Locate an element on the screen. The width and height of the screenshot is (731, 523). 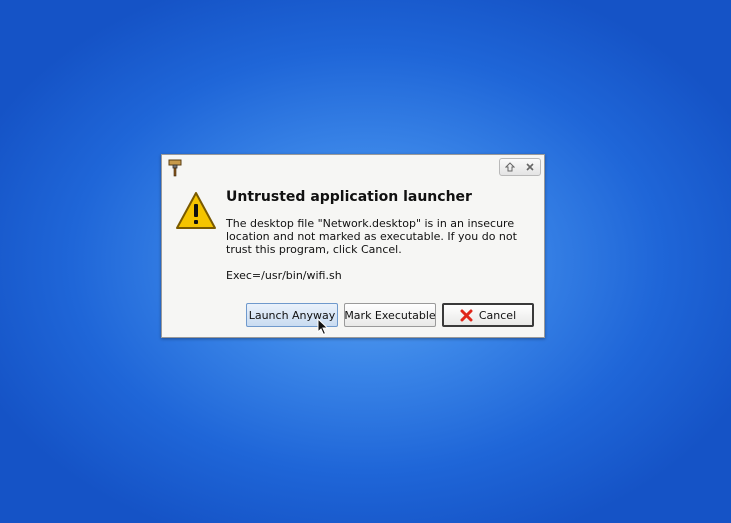
close-button is located at coordinates (530, 167).